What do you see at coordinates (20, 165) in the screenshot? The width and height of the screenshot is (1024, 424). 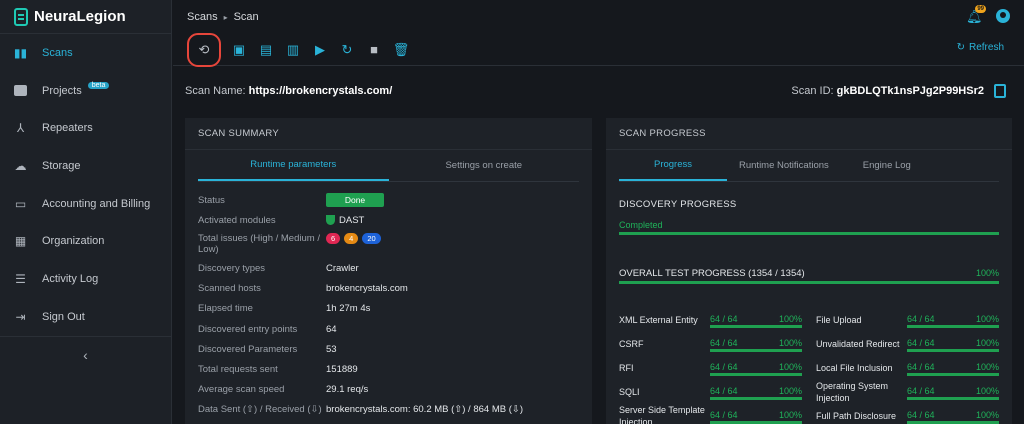 I see `cloud-icon: ☁` at bounding box center [20, 165].